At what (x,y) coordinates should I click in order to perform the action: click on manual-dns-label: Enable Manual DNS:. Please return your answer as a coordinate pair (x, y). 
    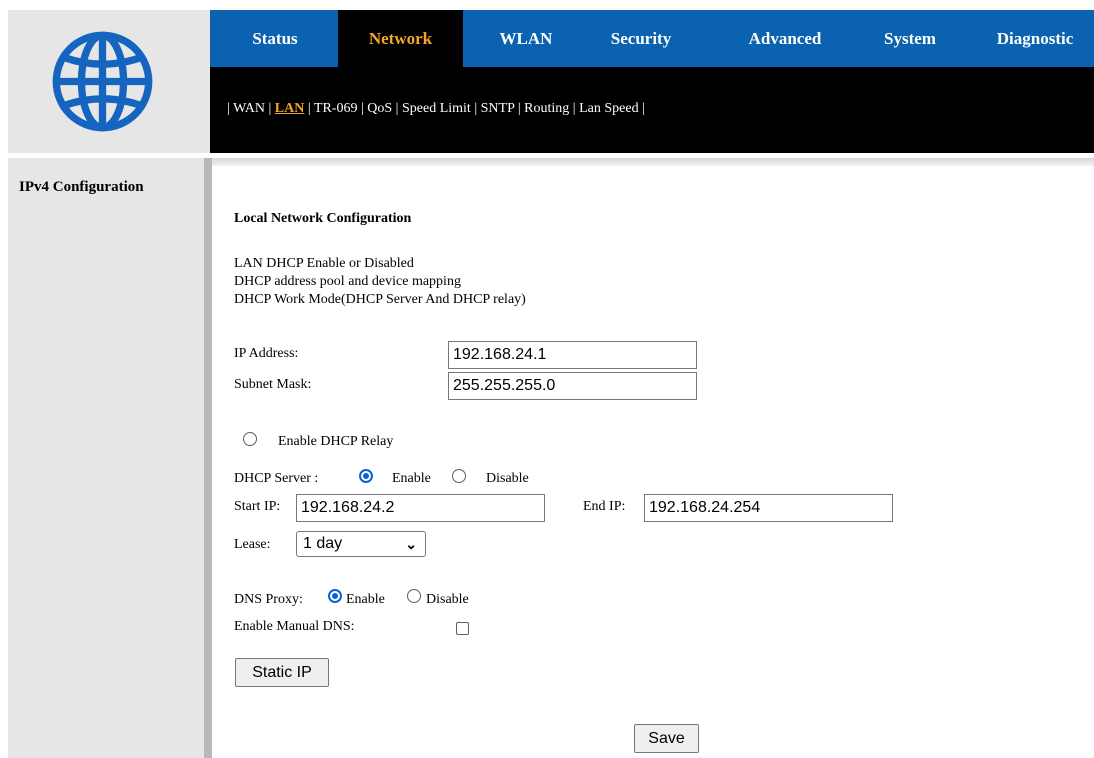
    Looking at the image, I should click on (294, 626).